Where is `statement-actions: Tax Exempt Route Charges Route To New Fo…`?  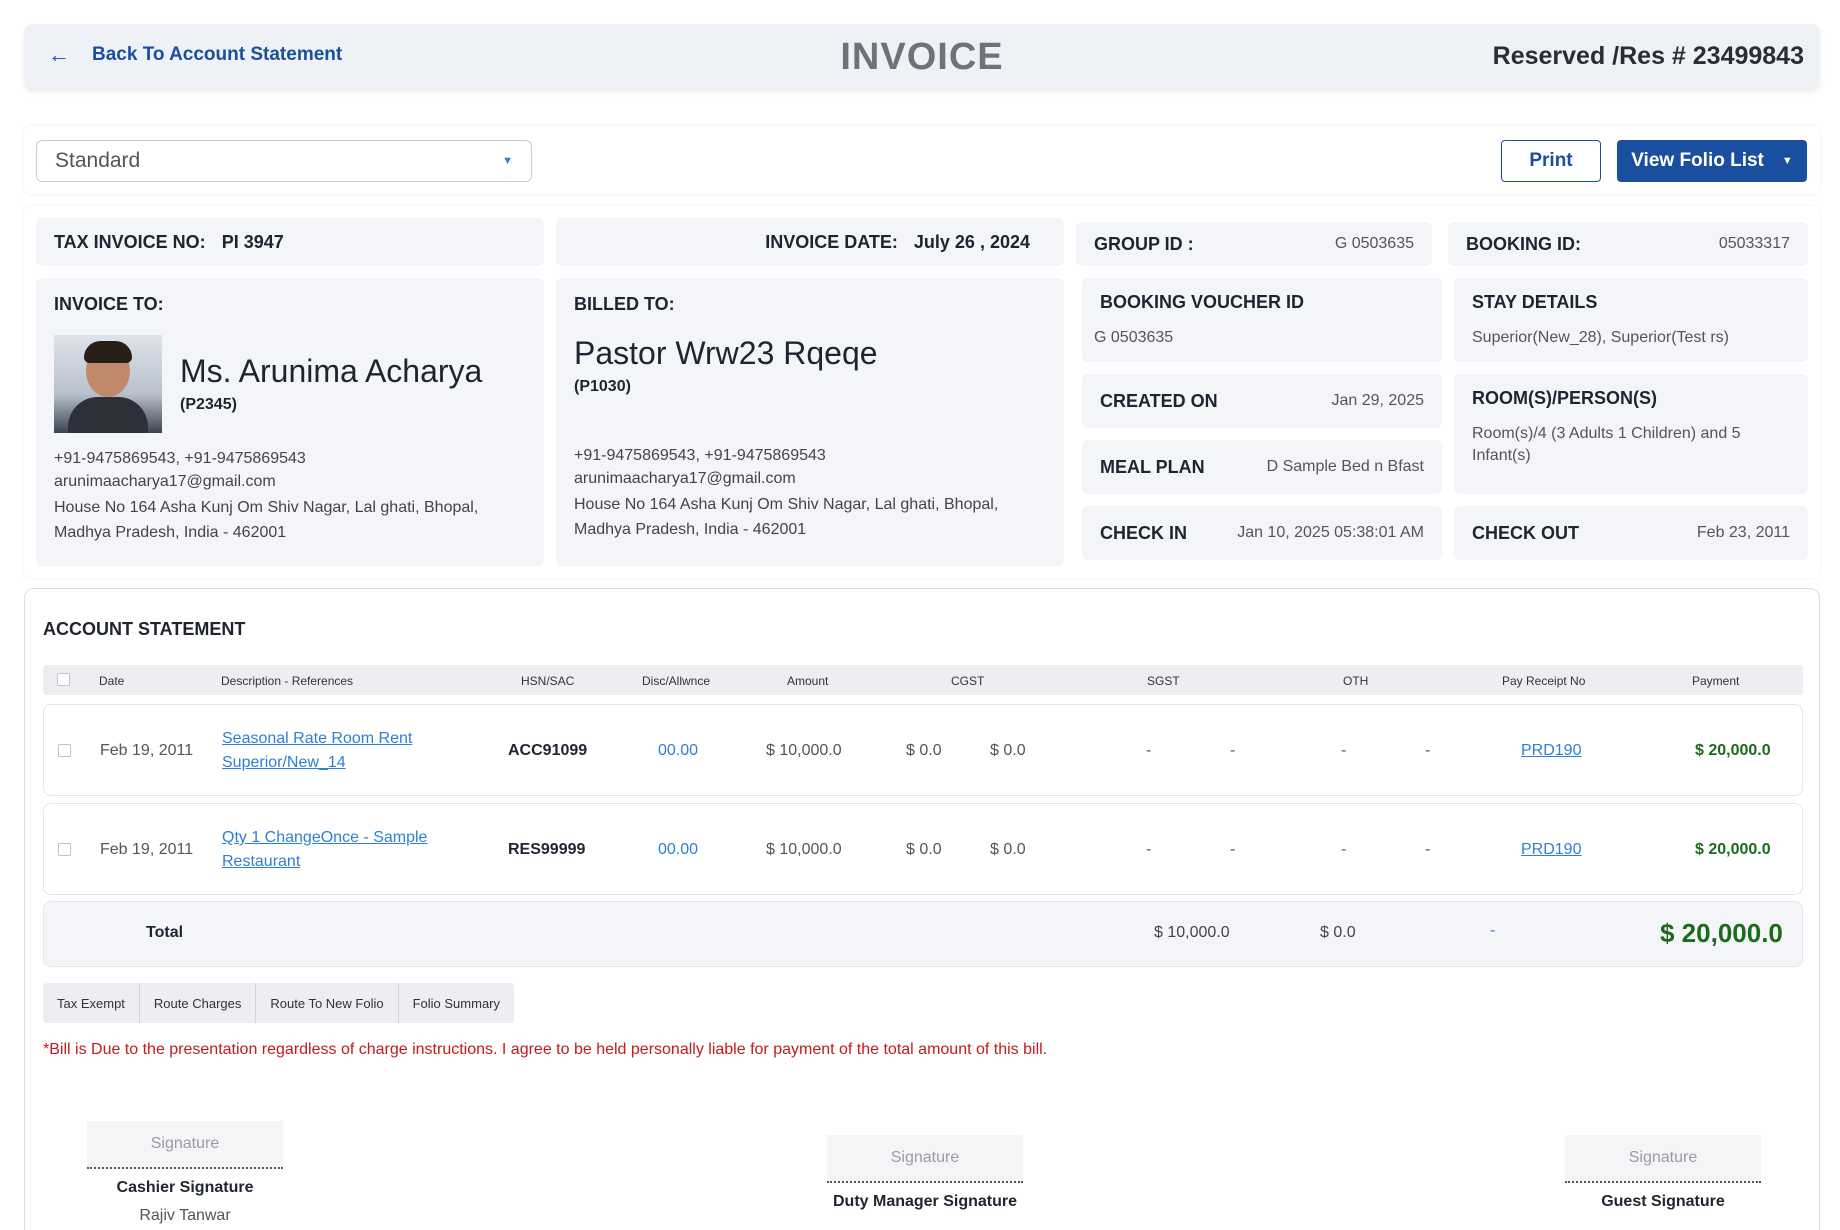
statement-actions: Tax Exempt Route Charges Route To New Fo… is located at coordinates (279, 1003).